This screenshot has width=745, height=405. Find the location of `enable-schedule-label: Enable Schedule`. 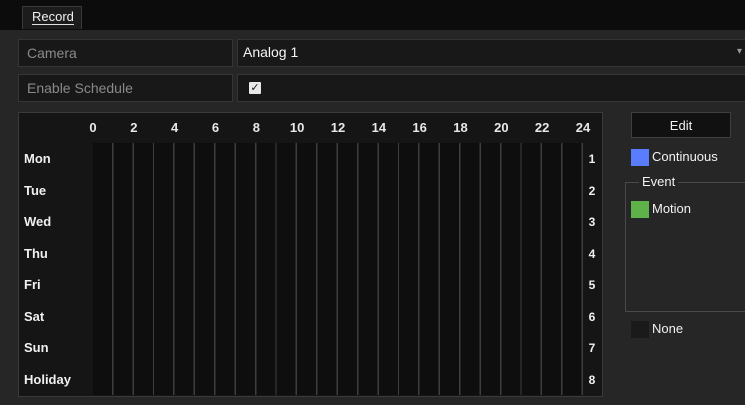

enable-schedule-label: Enable Schedule is located at coordinates (125, 88).